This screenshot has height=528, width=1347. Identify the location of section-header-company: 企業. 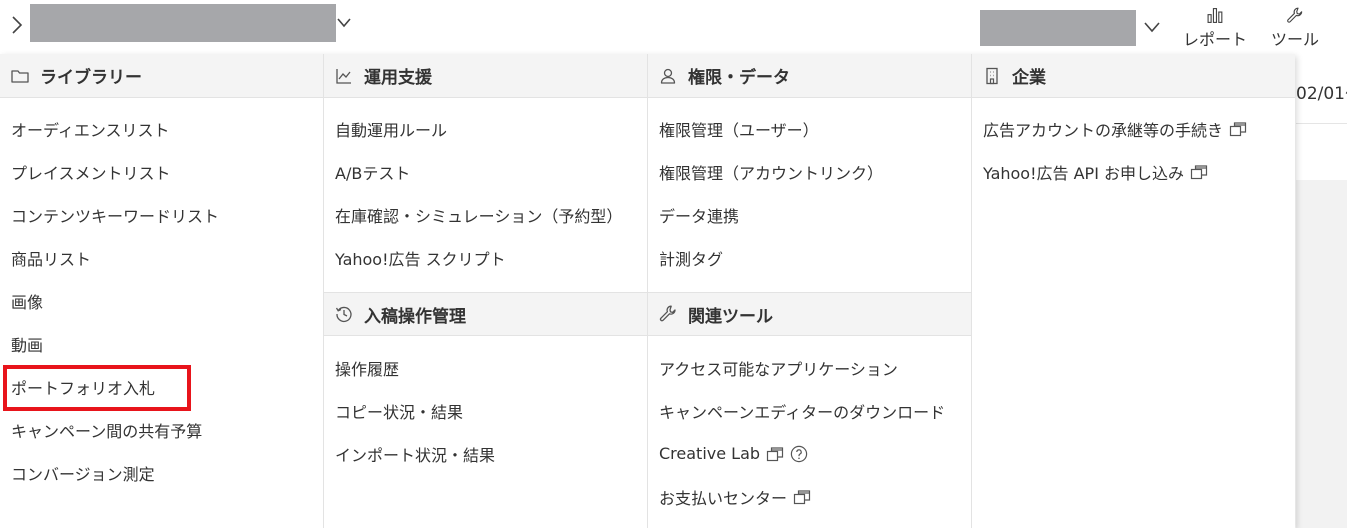
(1133, 76).